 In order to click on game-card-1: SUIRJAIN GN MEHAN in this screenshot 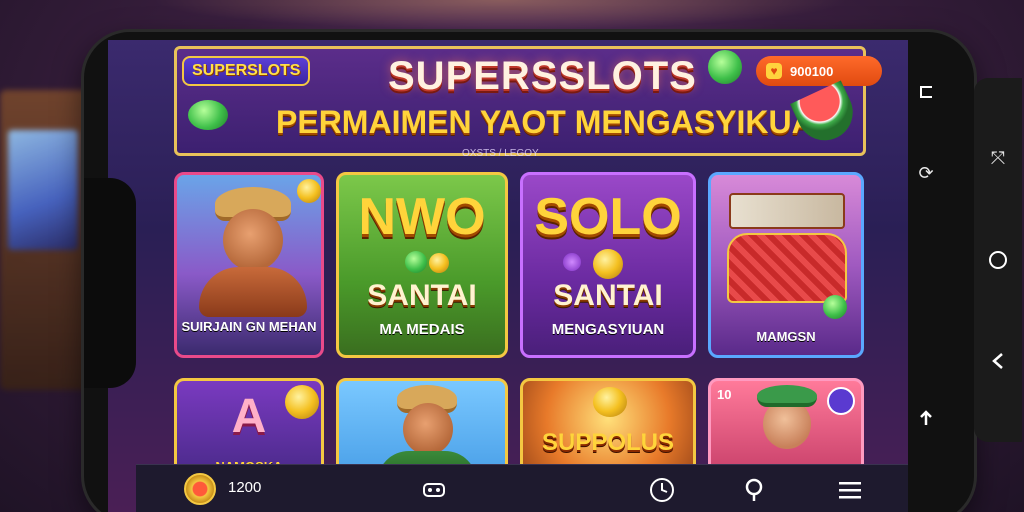, I will do `click(249, 265)`.